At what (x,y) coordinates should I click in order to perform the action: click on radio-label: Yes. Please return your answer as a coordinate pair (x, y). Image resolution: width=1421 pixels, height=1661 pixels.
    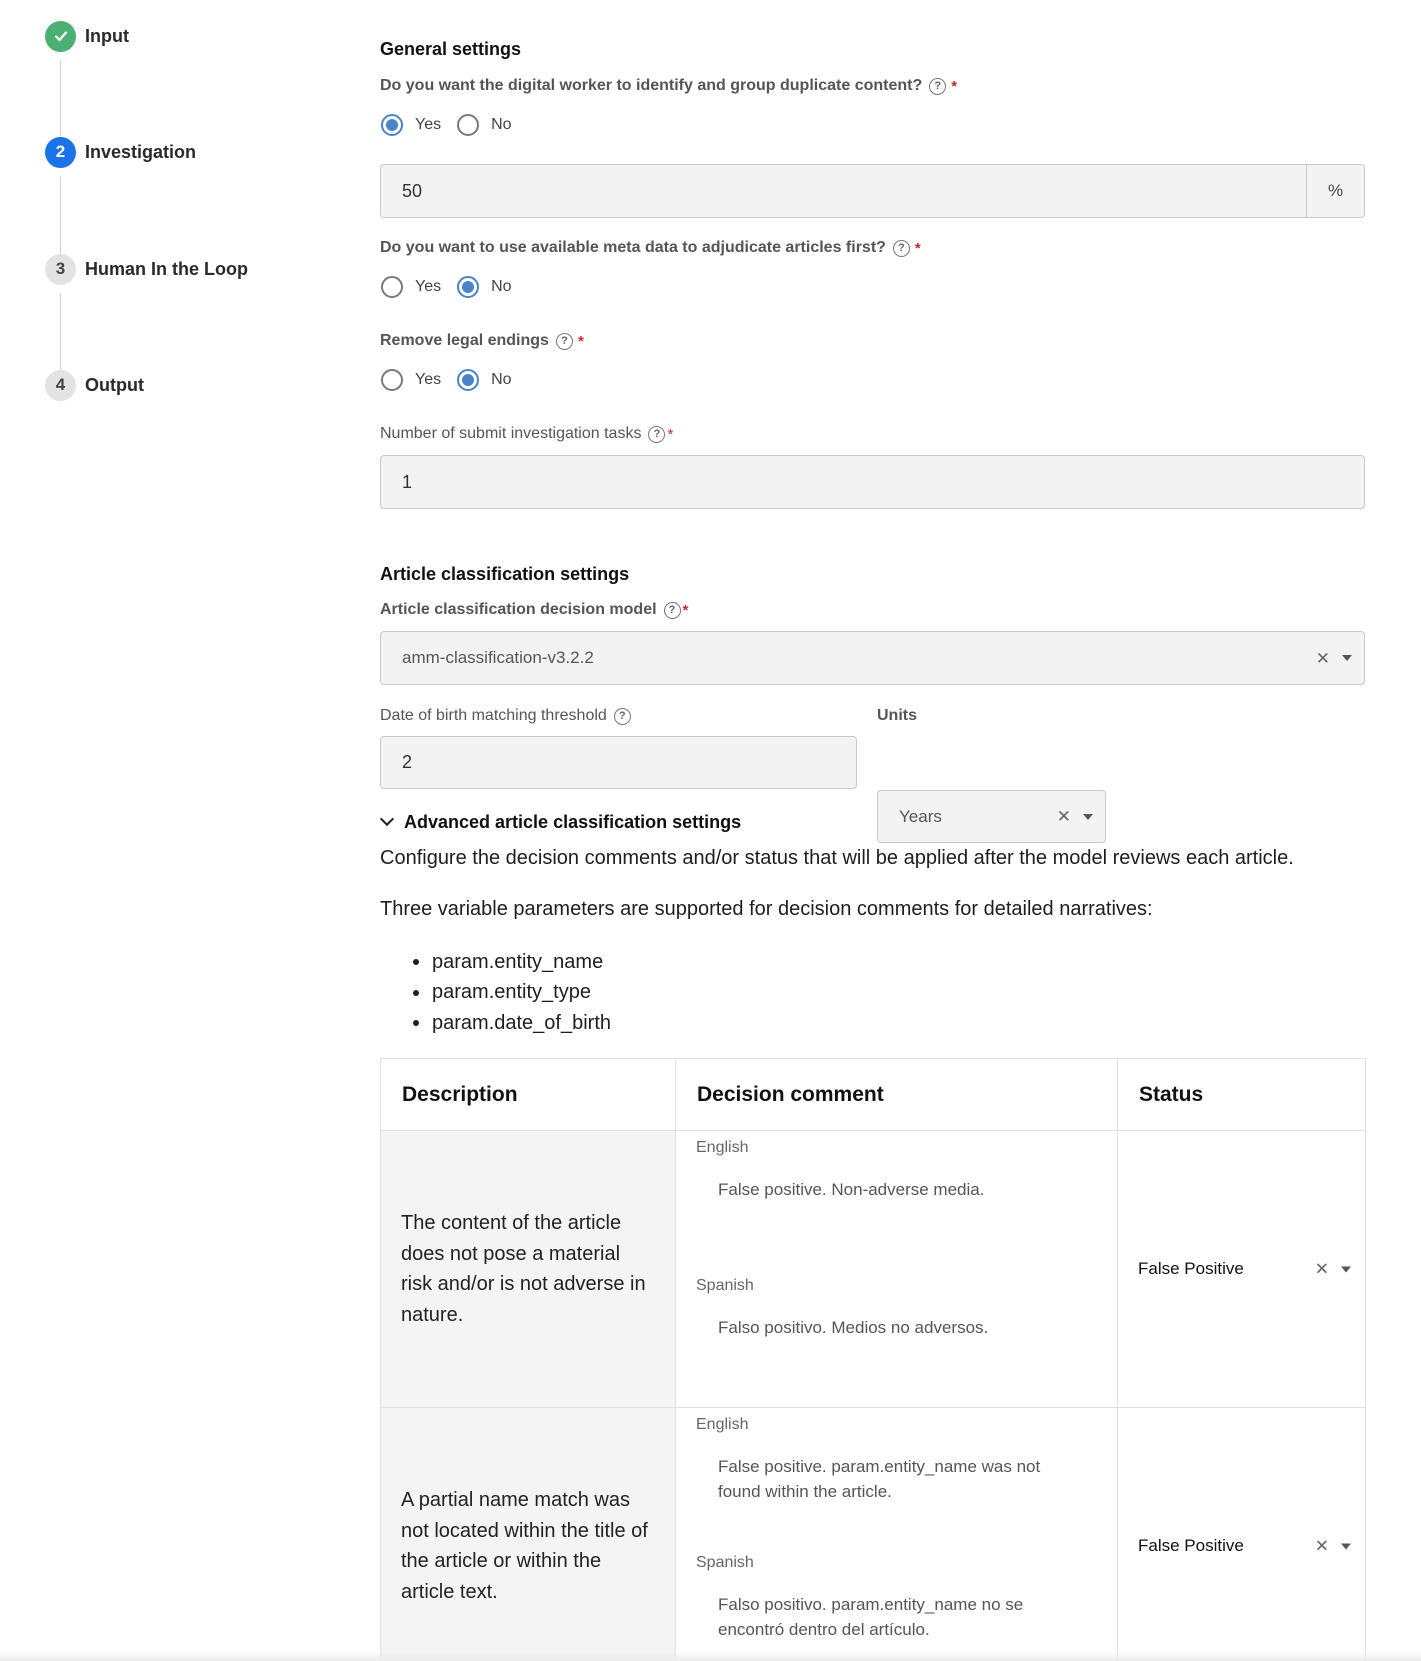
    Looking at the image, I should click on (428, 124).